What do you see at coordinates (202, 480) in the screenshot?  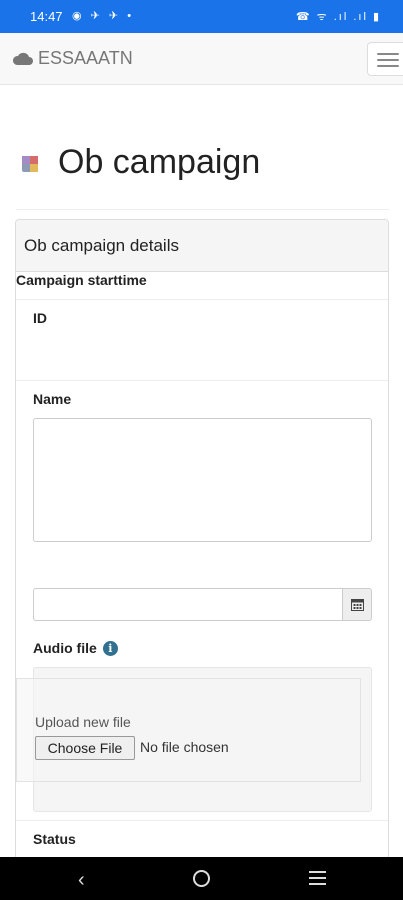 I see `name-textarea` at bounding box center [202, 480].